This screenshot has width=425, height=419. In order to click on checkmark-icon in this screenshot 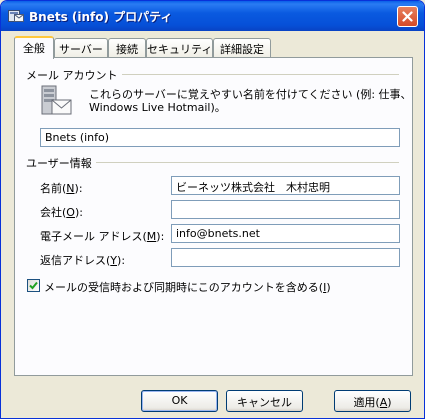, I will do `click(33, 285)`.